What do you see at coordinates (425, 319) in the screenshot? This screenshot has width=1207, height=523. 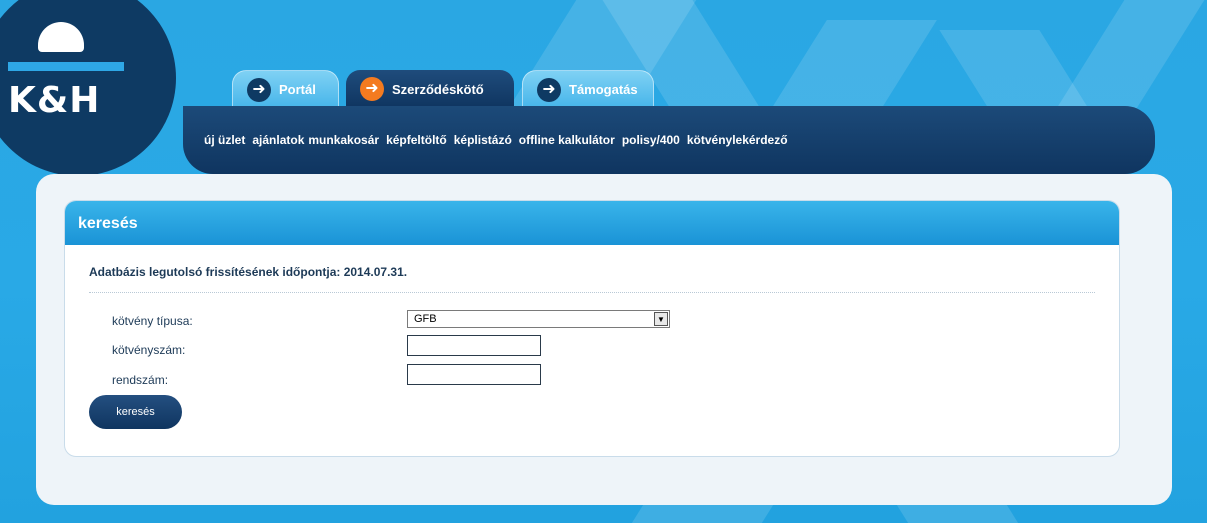 I see `policy-type-value: GFB` at bounding box center [425, 319].